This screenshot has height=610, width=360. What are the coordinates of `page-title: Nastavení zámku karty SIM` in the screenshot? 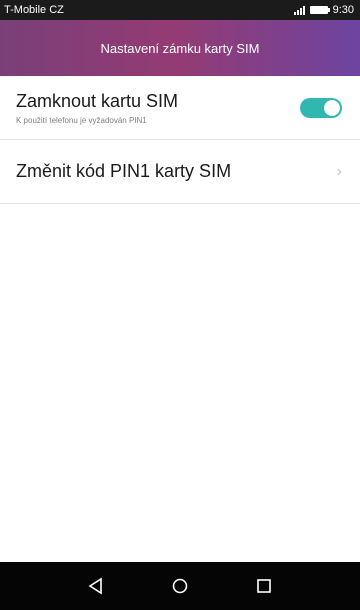 It's located at (180, 48).